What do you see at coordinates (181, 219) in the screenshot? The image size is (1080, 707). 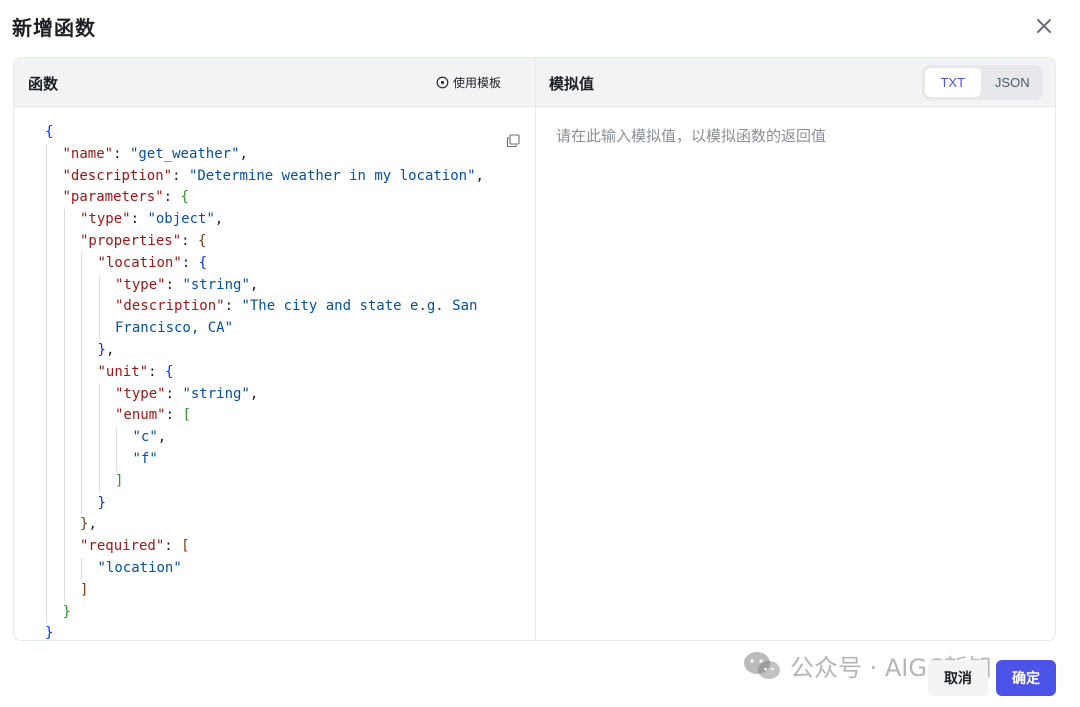 I see `code-token: "object"` at bounding box center [181, 219].